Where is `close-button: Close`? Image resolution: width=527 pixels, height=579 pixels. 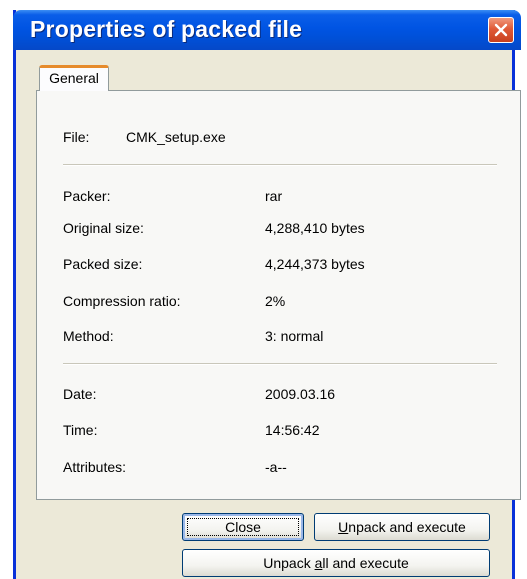 close-button: Close is located at coordinates (243, 527).